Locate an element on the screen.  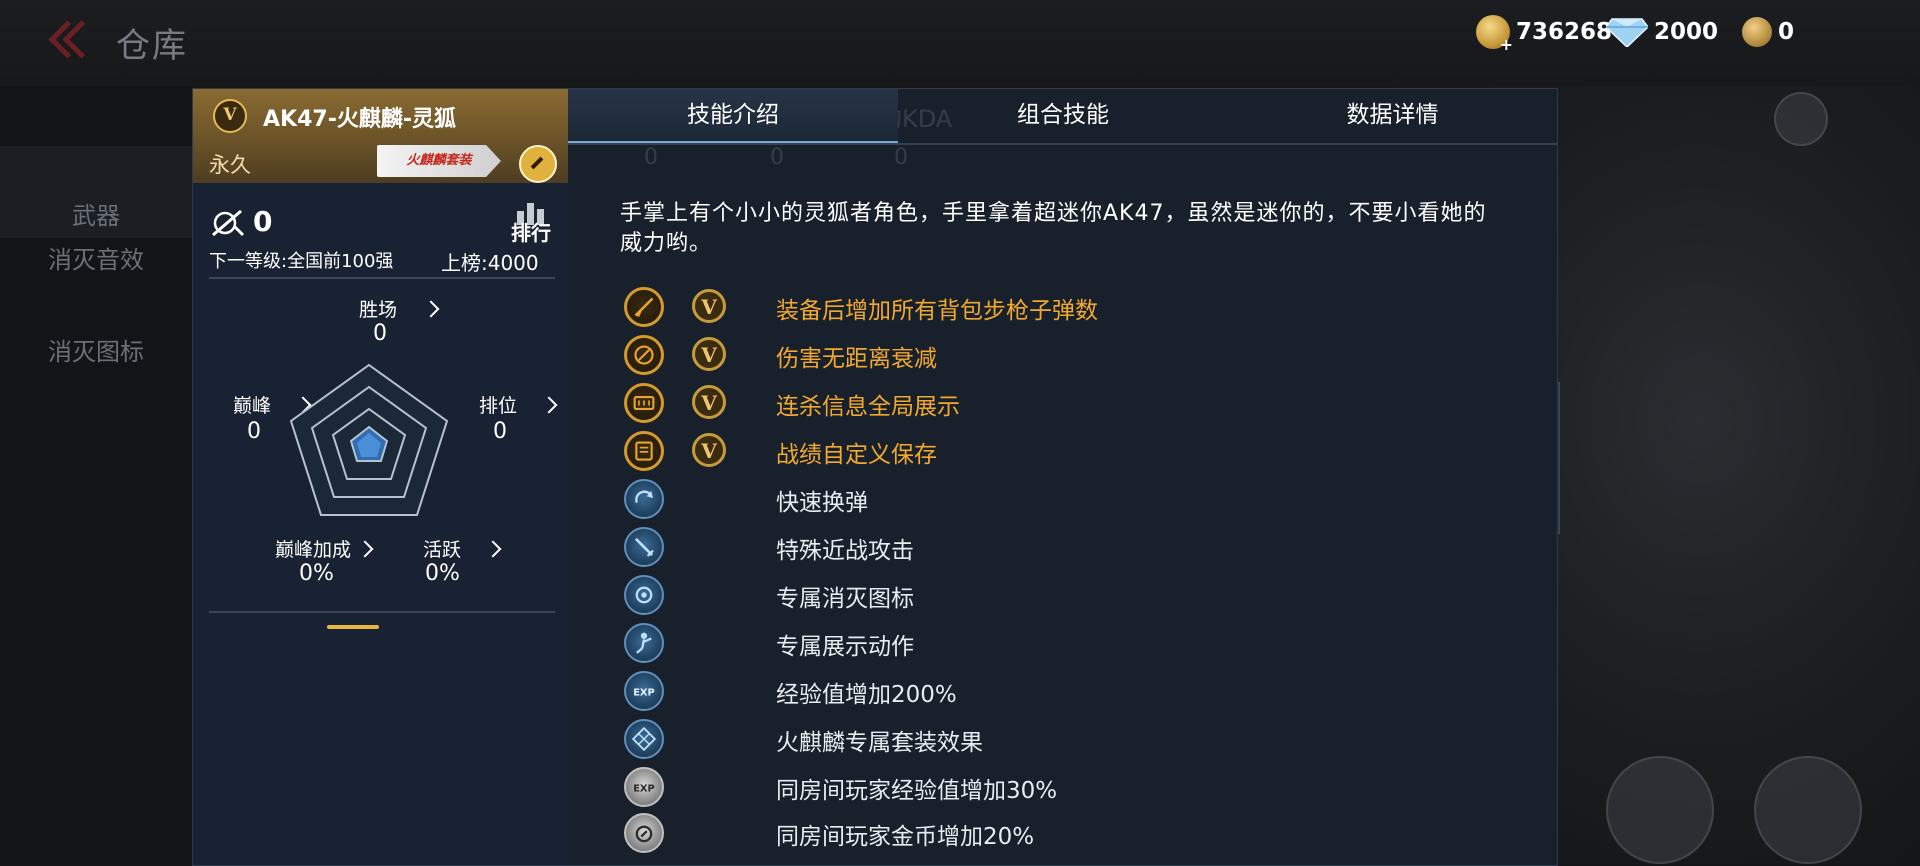
skill-row: V 伤害无距离衰减 is located at coordinates (1064, 357).